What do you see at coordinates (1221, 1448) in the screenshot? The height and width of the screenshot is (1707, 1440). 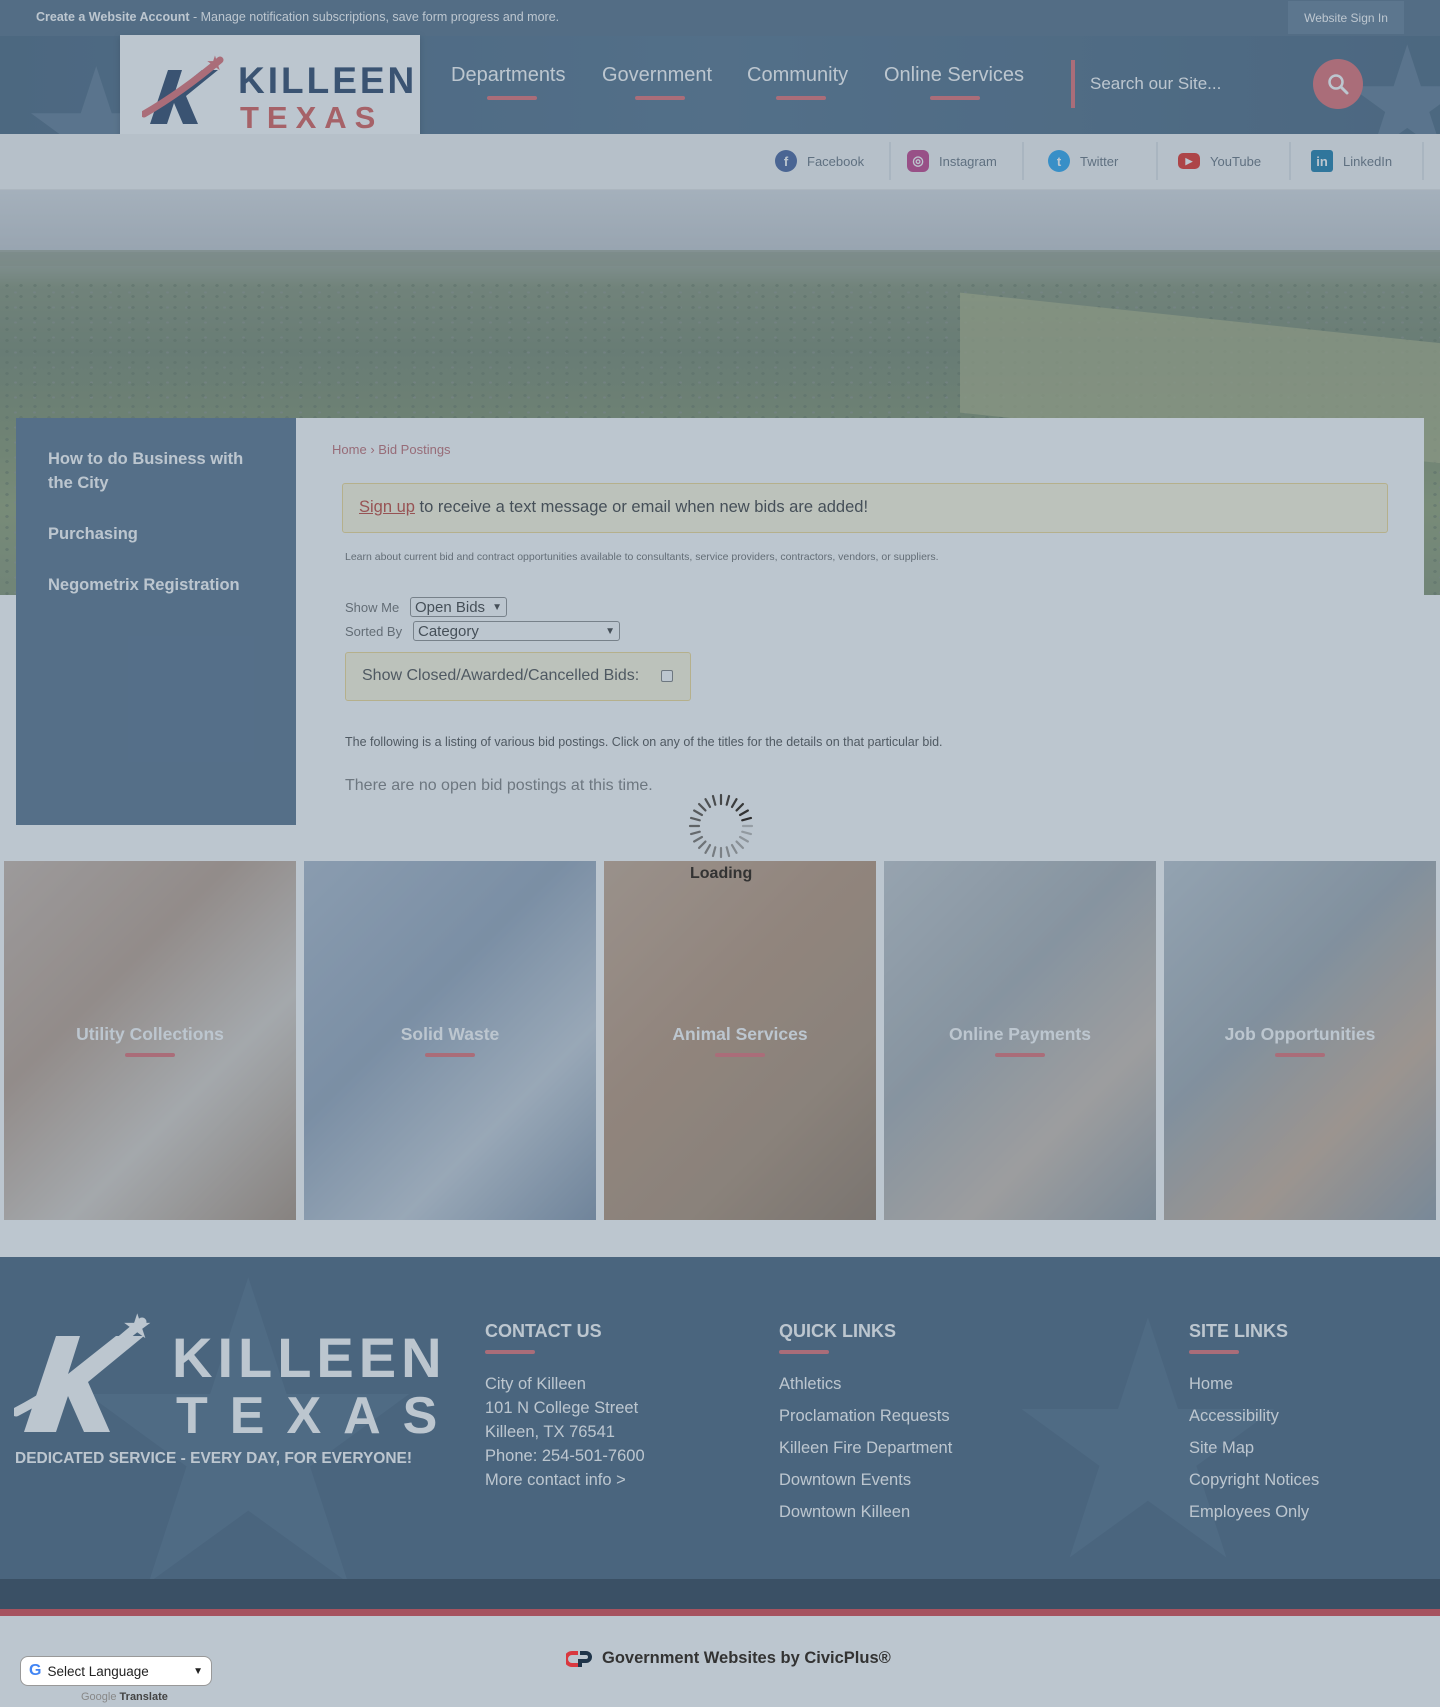 I see `site-link-site-map: Site Map` at bounding box center [1221, 1448].